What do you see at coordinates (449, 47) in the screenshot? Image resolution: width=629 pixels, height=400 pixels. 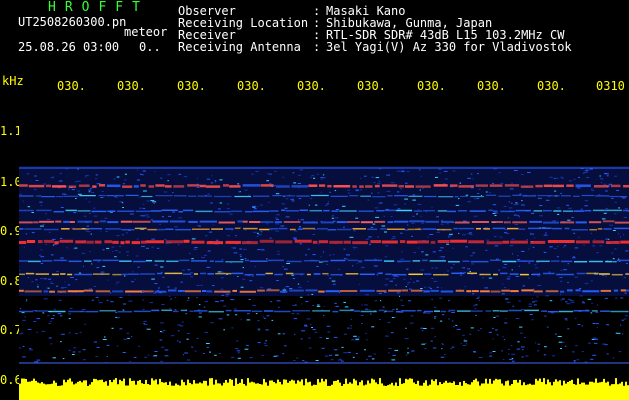 I see `antenna-value: 3el Yagi(V) Az 330 for Vladivostok` at bounding box center [449, 47].